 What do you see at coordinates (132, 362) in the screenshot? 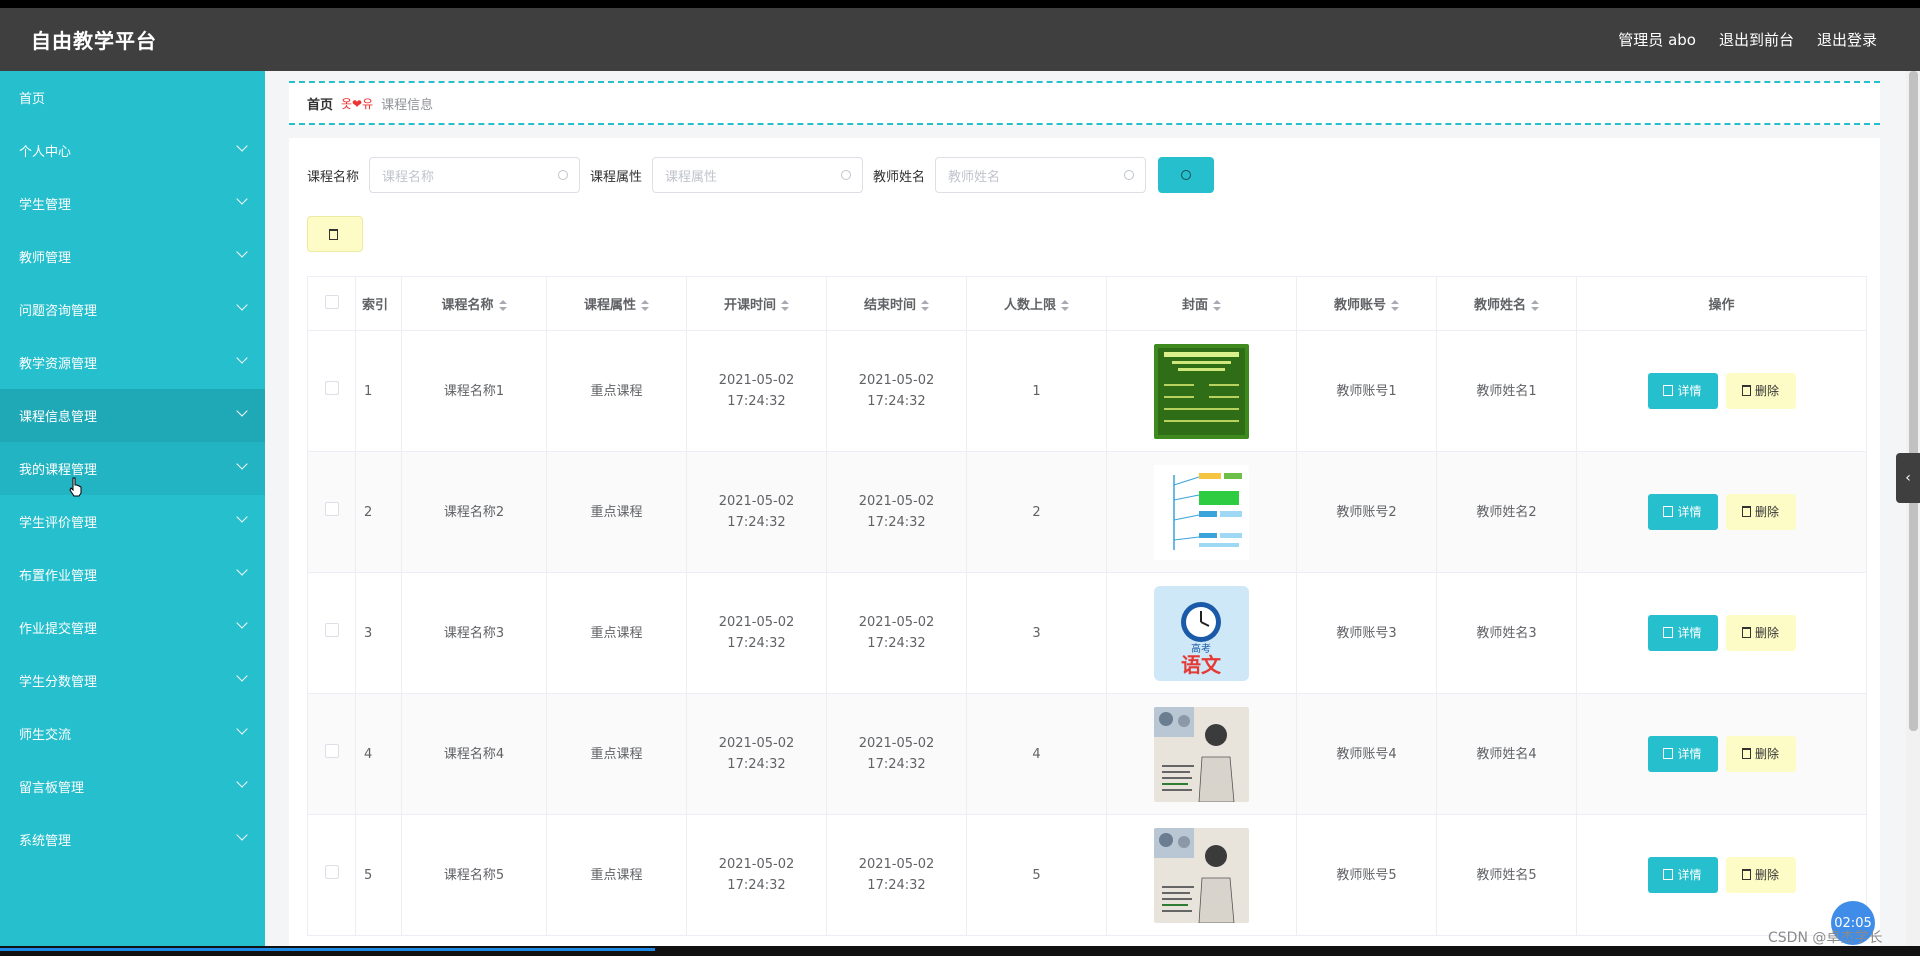
I see `sidebar-item-resources: 教学资源管理` at bounding box center [132, 362].